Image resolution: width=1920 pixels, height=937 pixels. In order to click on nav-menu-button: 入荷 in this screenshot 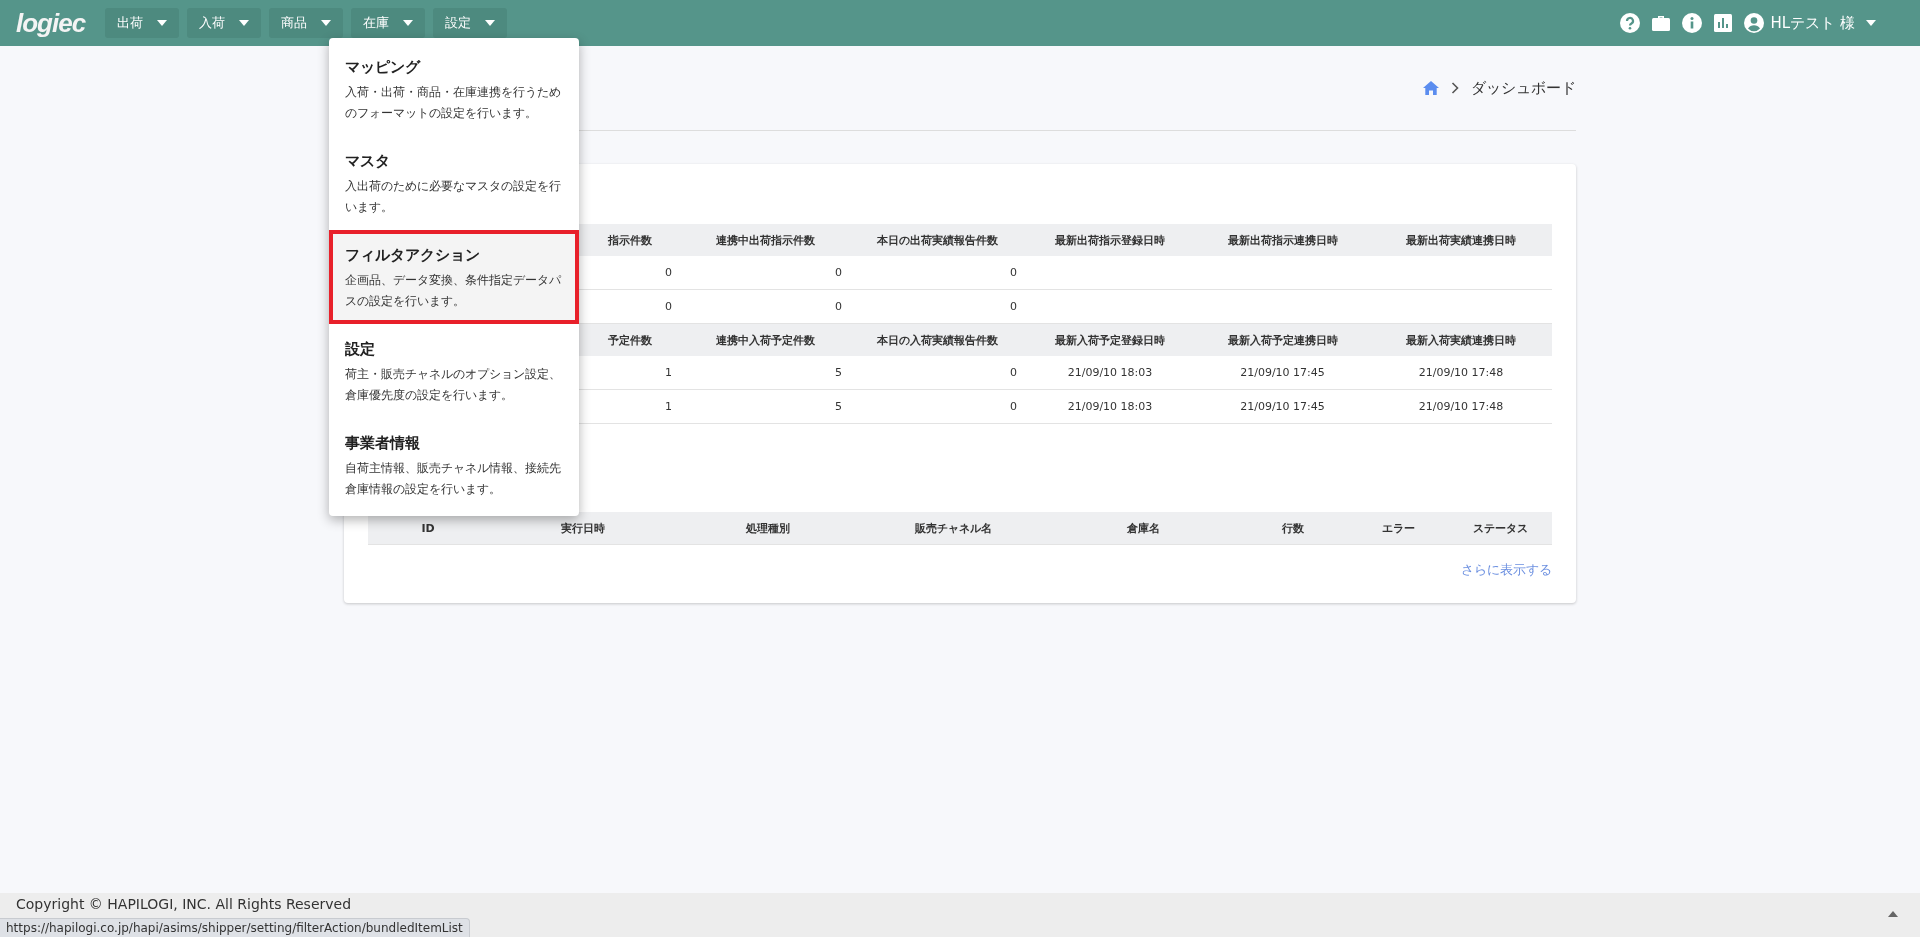, I will do `click(224, 23)`.